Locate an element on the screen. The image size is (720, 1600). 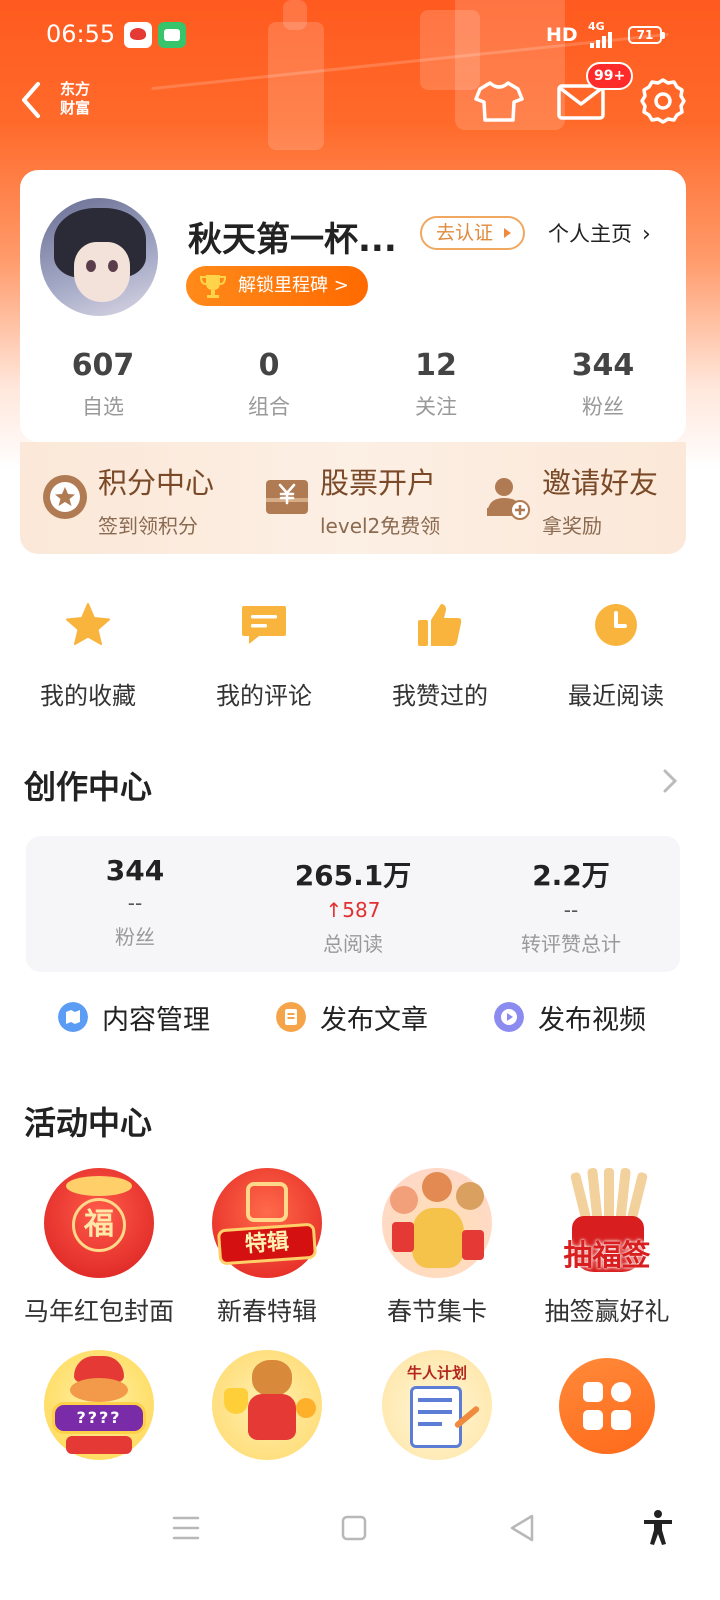
activity-red-envelope: 福 马年红包封面 is located at coordinates (99, 1248).